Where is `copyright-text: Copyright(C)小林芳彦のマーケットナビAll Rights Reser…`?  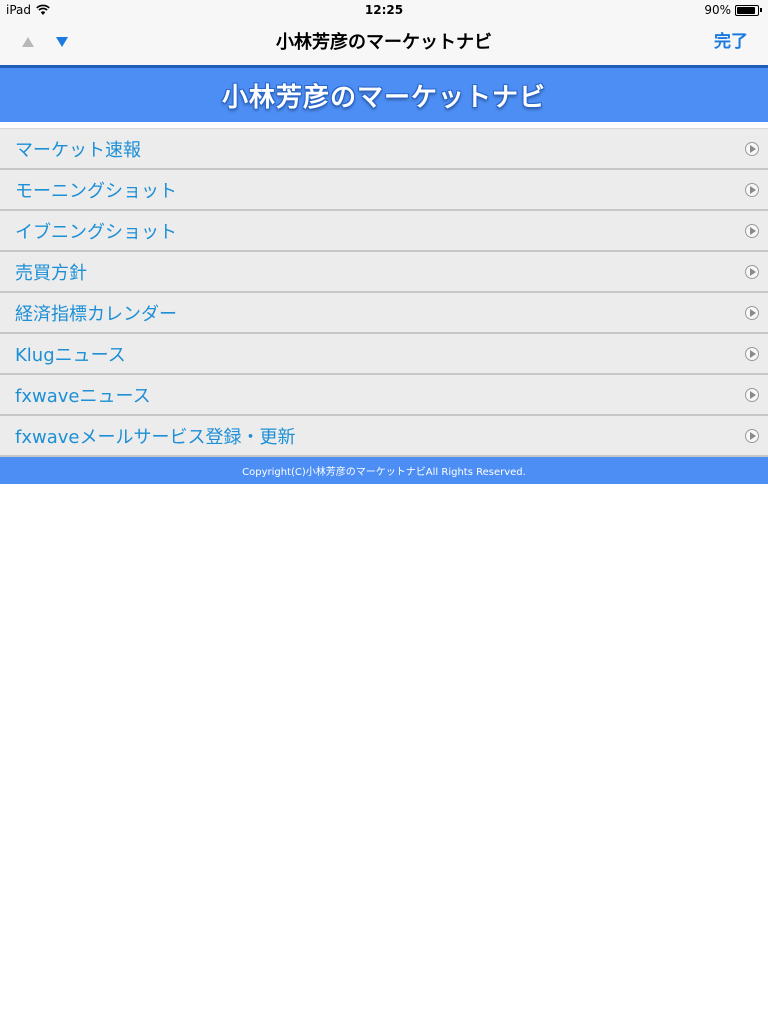 copyright-text: Copyright(C)小林芳彦のマーケットナビAll Rights Reser… is located at coordinates (384, 472).